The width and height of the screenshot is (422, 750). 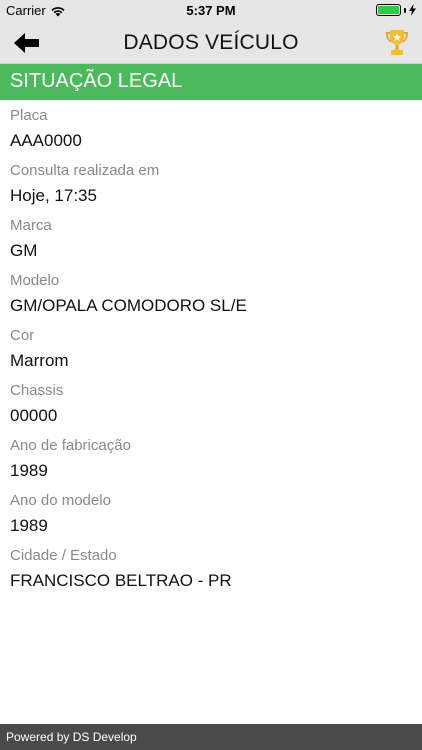 What do you see at coordinates (37, 390) in the screenshot?
I see `field-label: Chassis` at bounding box center [37, 390].